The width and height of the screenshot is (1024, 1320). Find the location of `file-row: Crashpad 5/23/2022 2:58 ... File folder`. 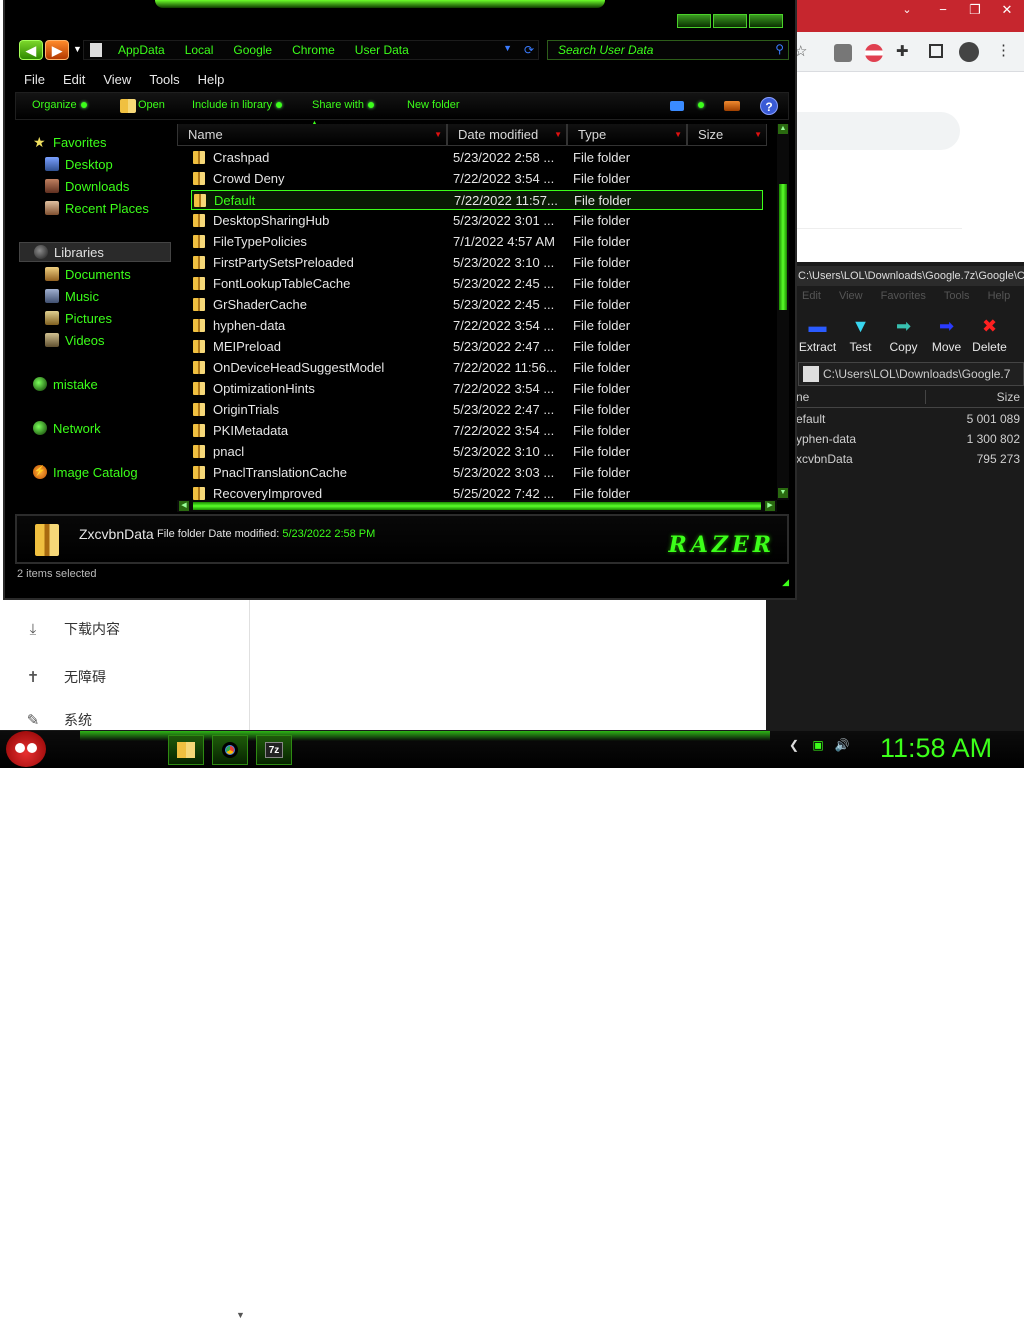

file-row: Crashpad 5/23/2022 2:58 ... File folder is located at coordinates (477, 158).